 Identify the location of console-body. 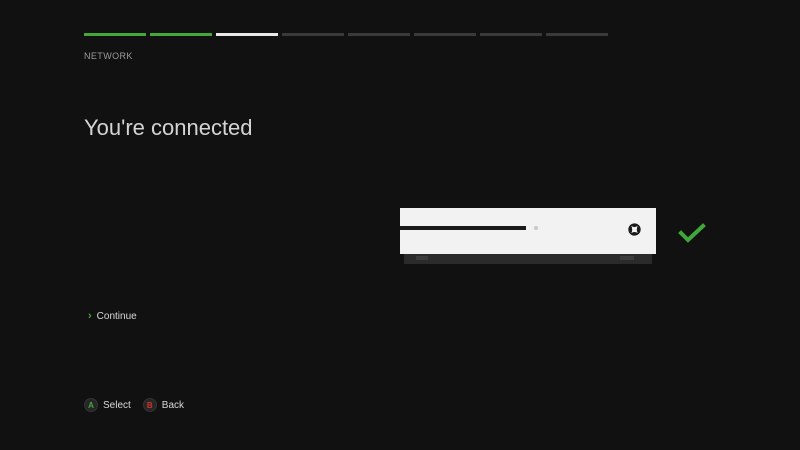
(528, 231).